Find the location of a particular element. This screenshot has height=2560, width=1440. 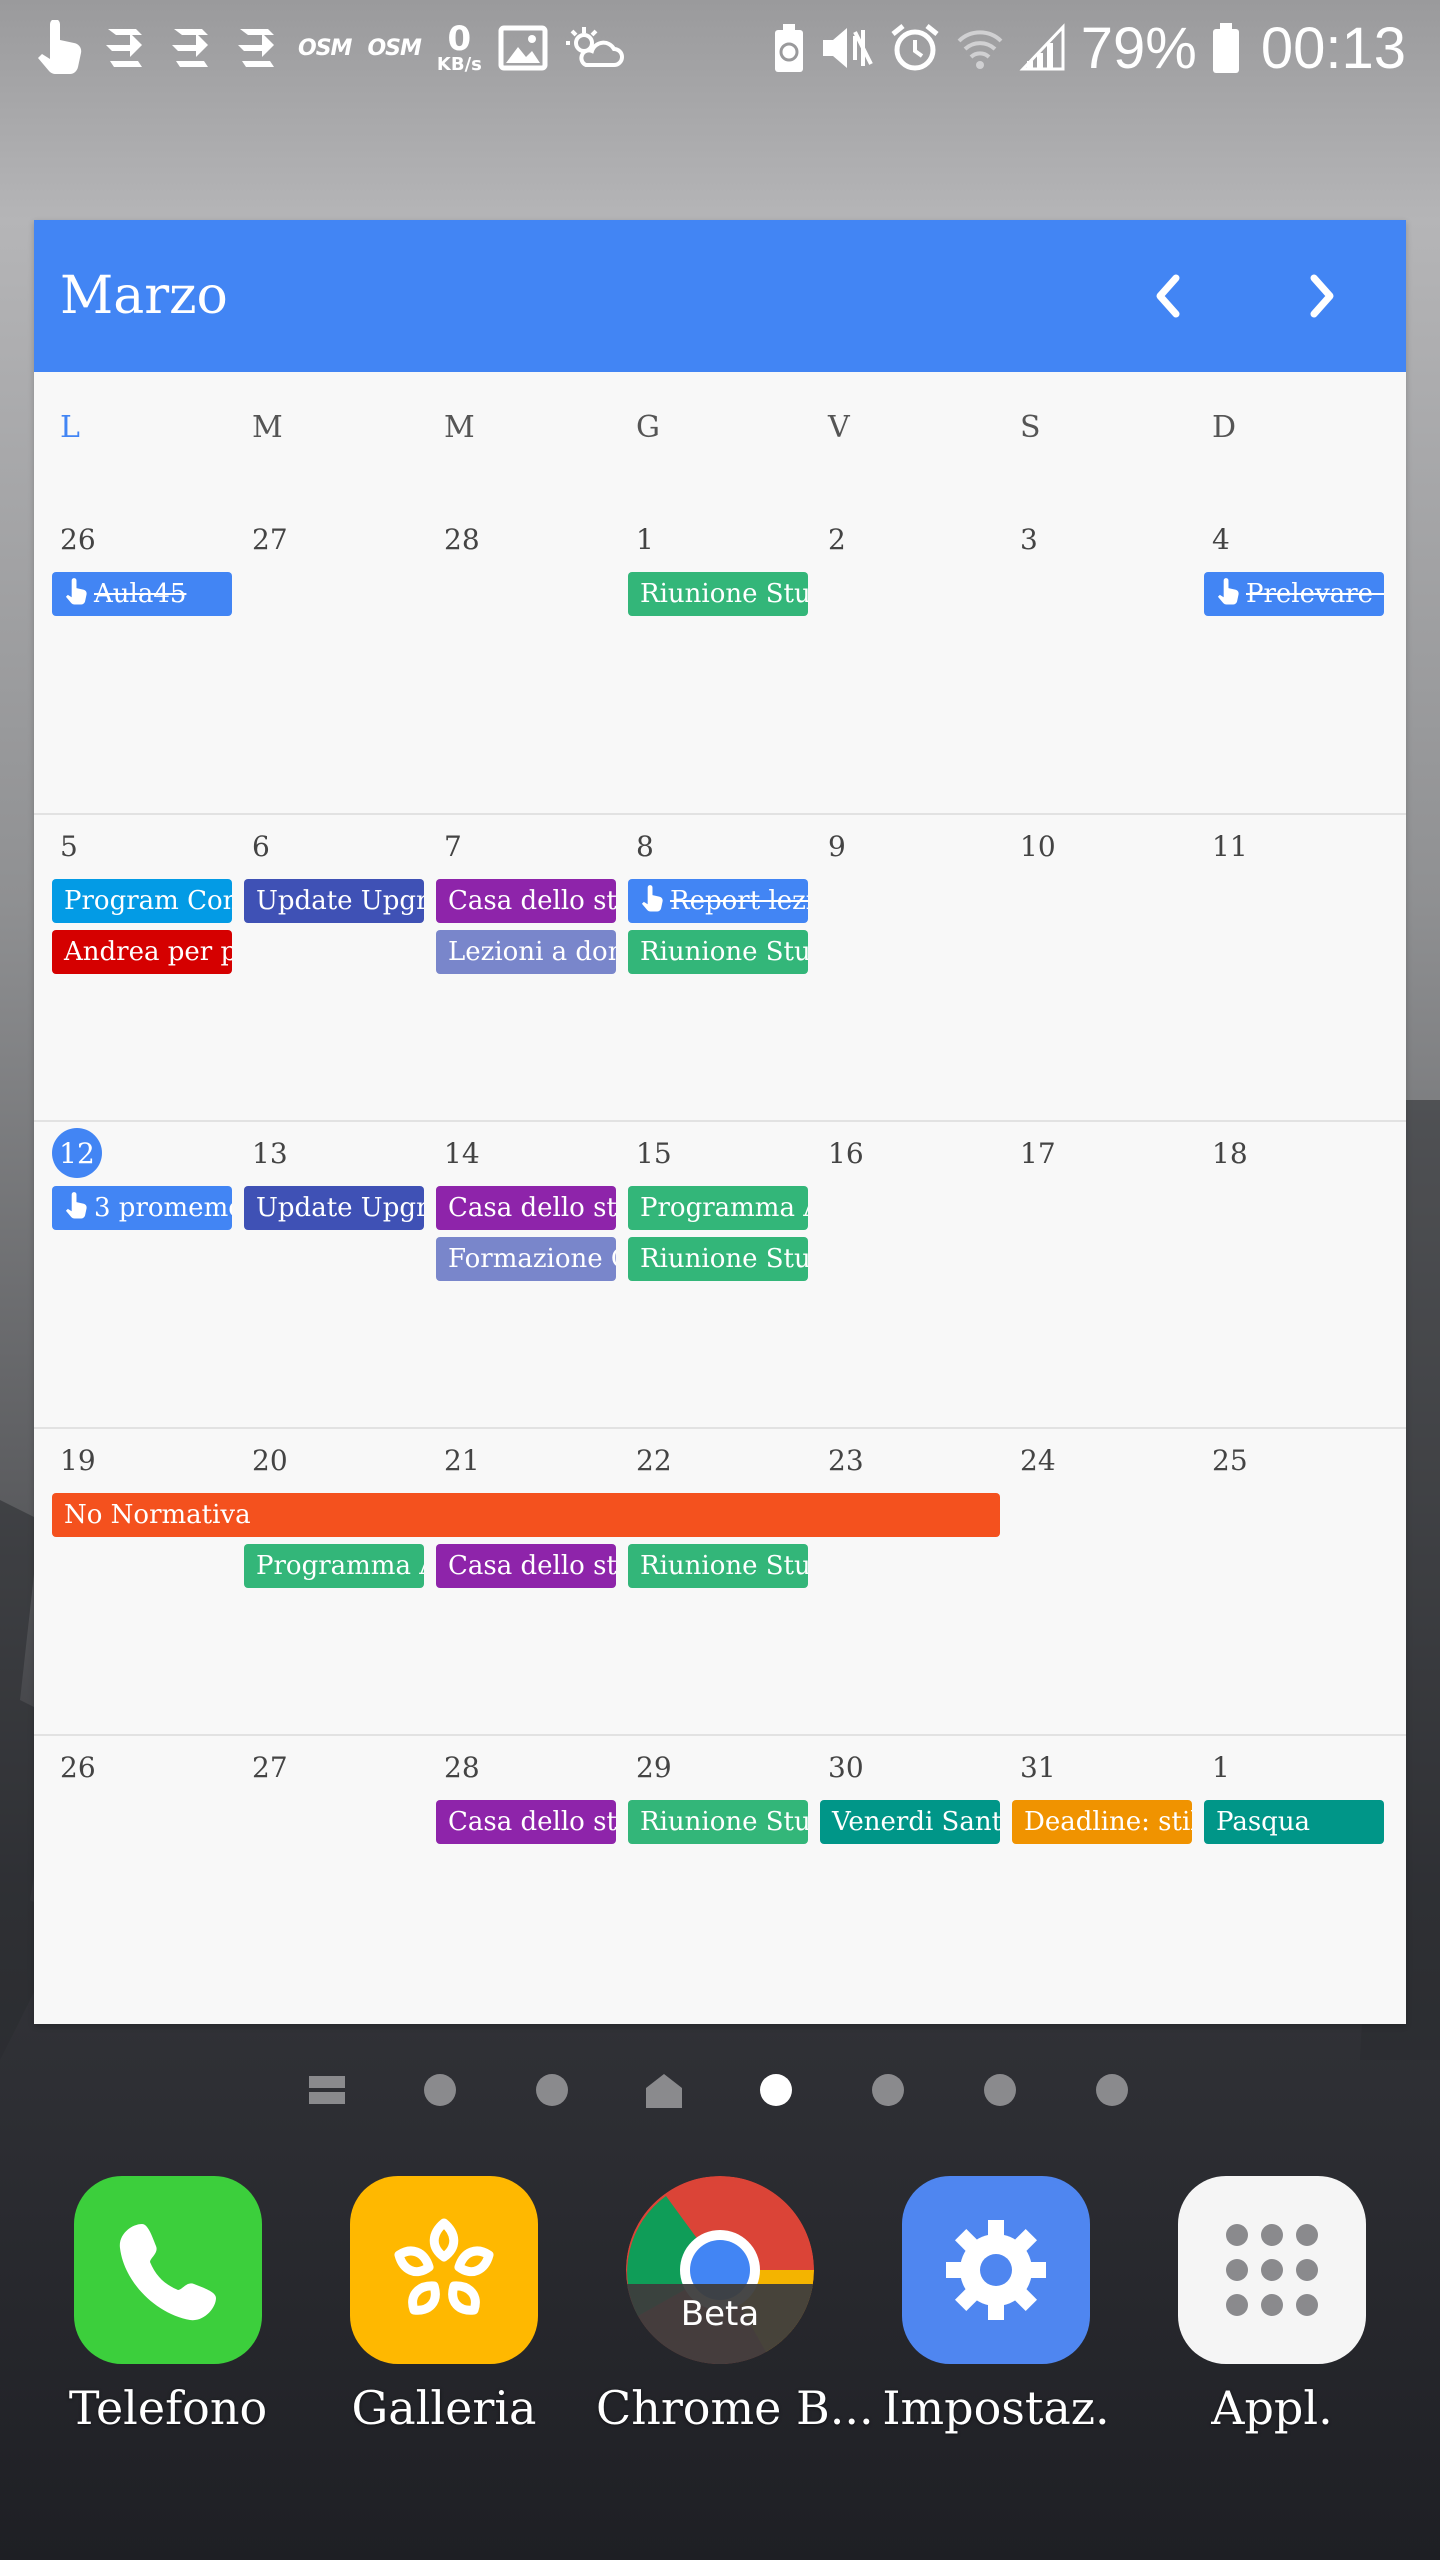

battery-saver-icon is located at coordinates (789, 48).